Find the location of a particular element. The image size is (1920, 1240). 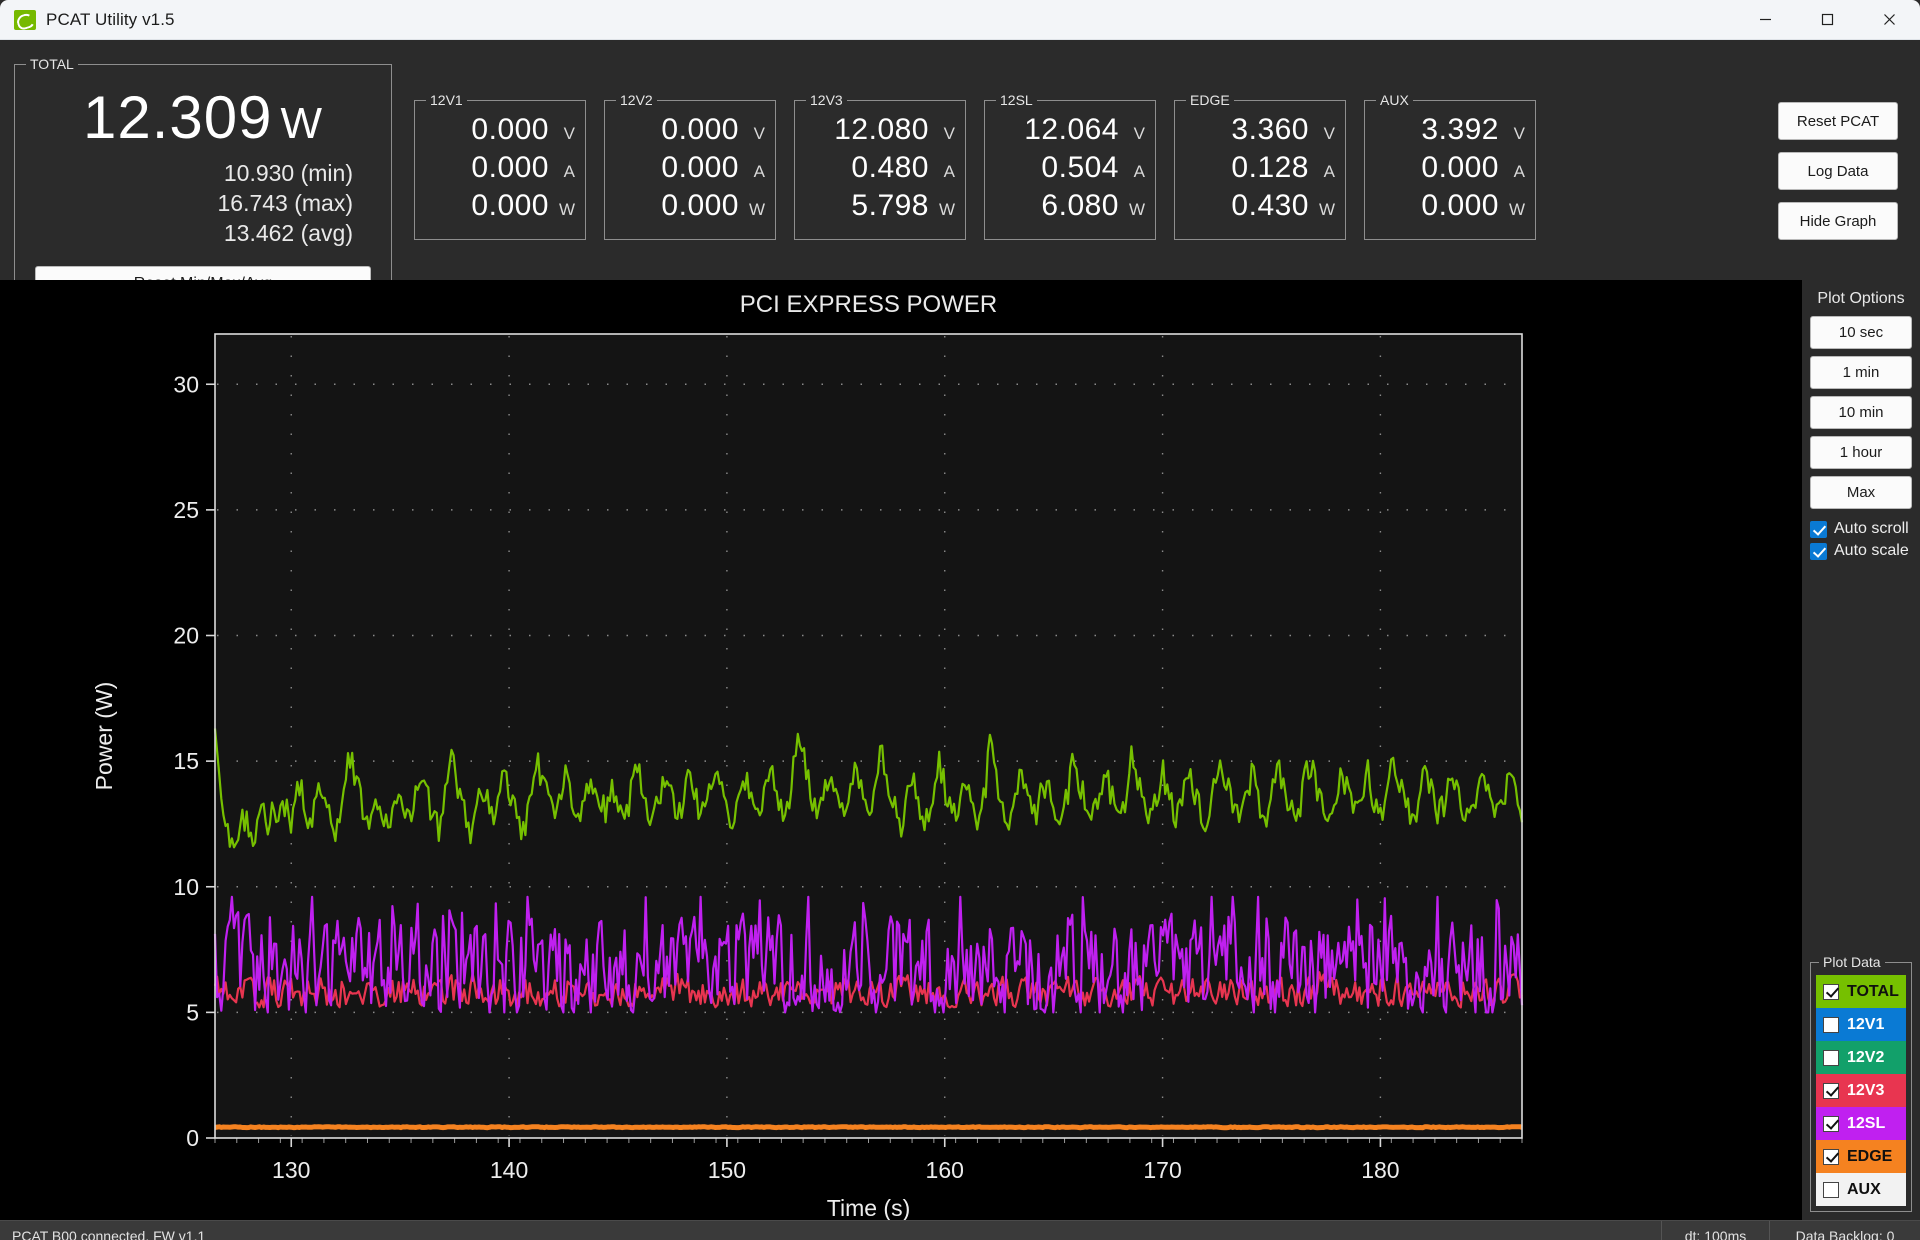

plot-data-row-12v1: 12V1 is located at coordinates (1861, 1024).